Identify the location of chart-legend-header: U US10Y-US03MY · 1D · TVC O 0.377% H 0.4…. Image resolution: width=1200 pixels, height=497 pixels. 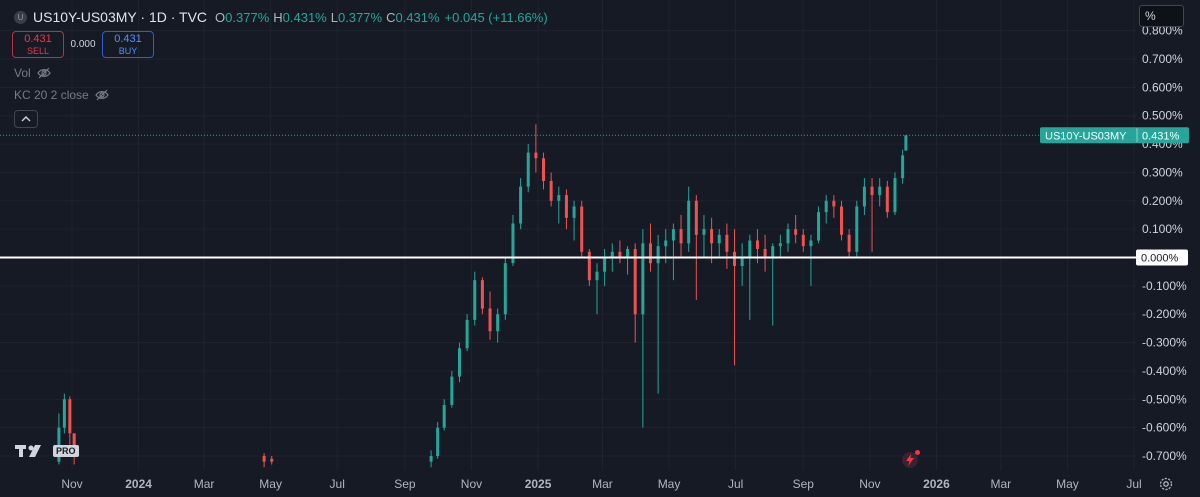
(281, 17).